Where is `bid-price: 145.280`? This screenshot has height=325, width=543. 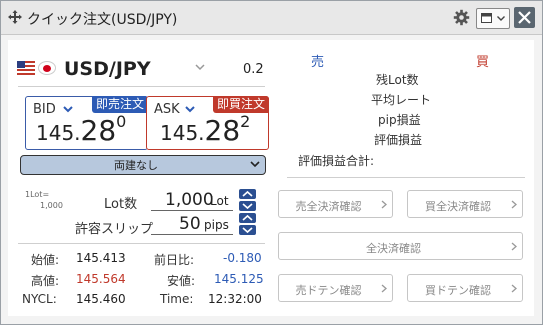
bid-price: 145.280 is located at coordinates (81, 129).